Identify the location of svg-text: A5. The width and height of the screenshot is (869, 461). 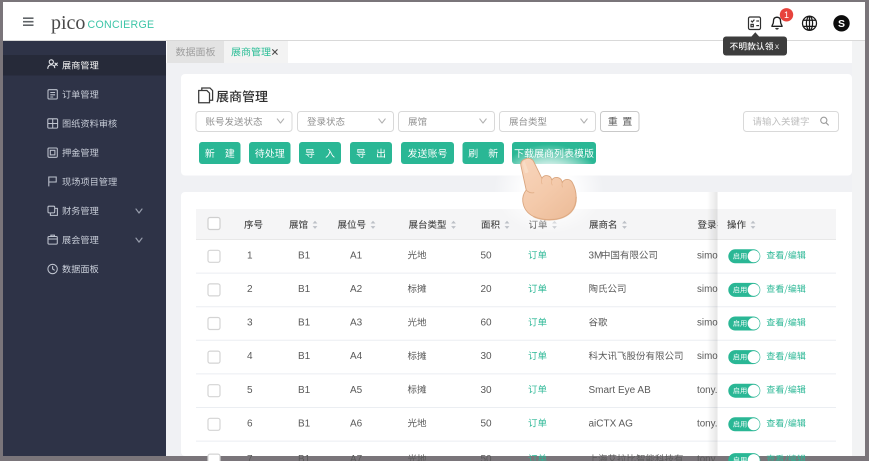
(356, 390).